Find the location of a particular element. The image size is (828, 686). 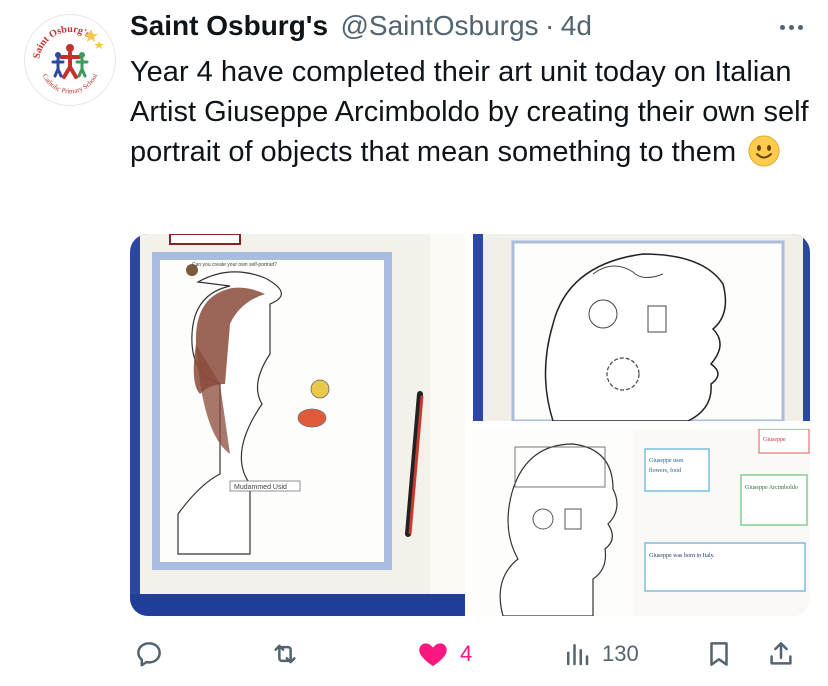

avatar: Saint Osburg's Catholic Primary School is located at coordinates (70, 60).